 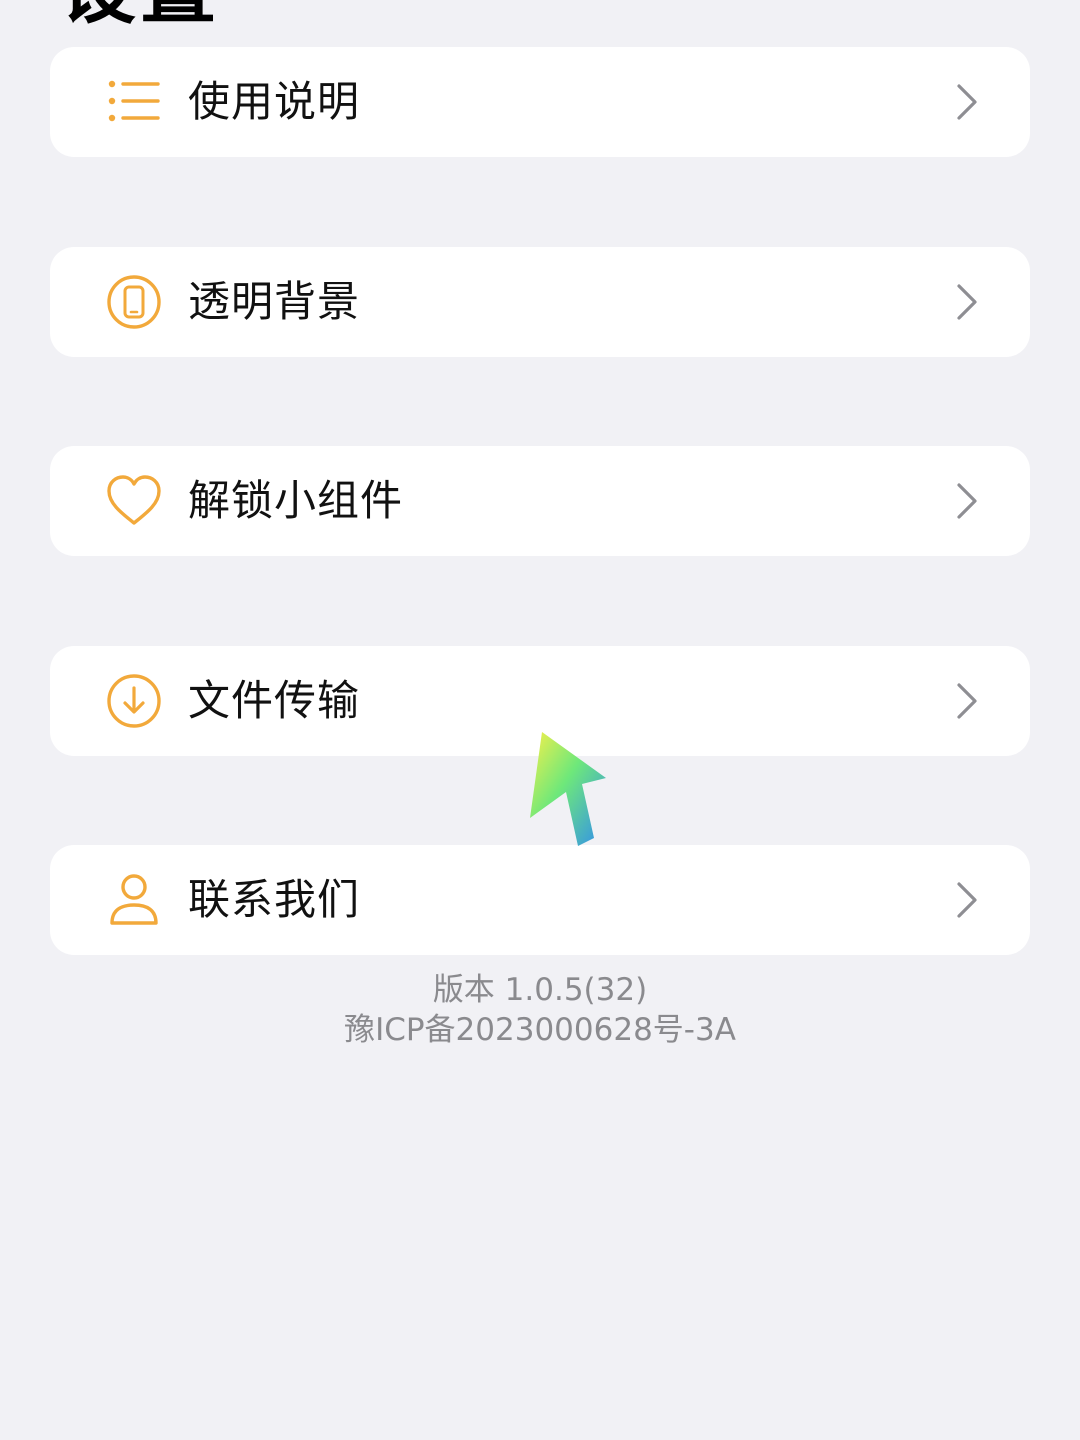 What do you see at coordinates (134, 302) in the screenshot?
I see `phone-icon` at bounding box center [134, 302].